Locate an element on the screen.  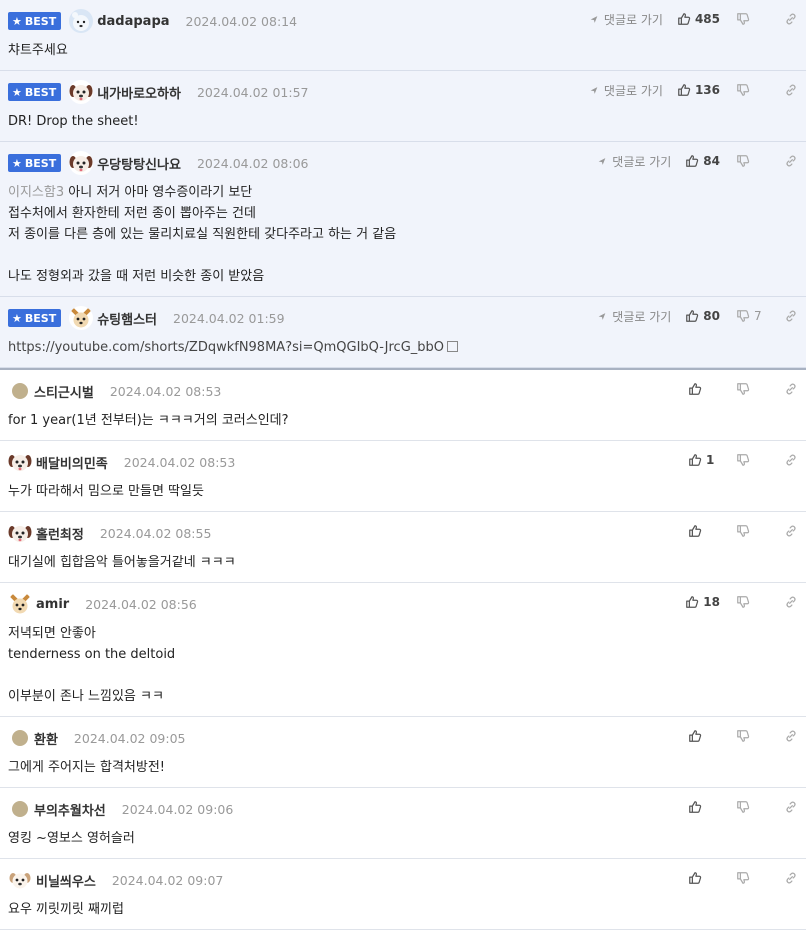
upvote-button: 18 is located at coordinates (702, 602).